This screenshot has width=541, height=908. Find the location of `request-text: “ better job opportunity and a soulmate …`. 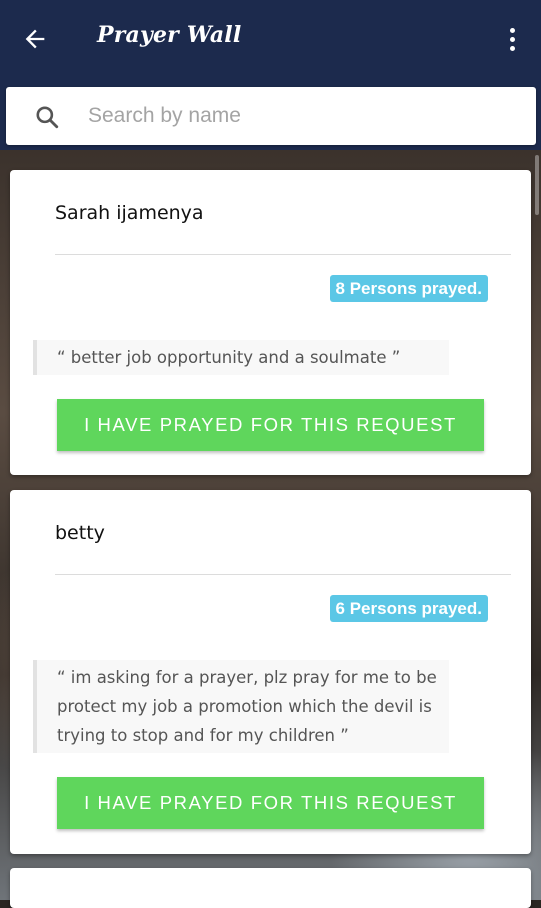

request-text: “ better job opportunity and a soulmate … is located at coordinates (241, 357).